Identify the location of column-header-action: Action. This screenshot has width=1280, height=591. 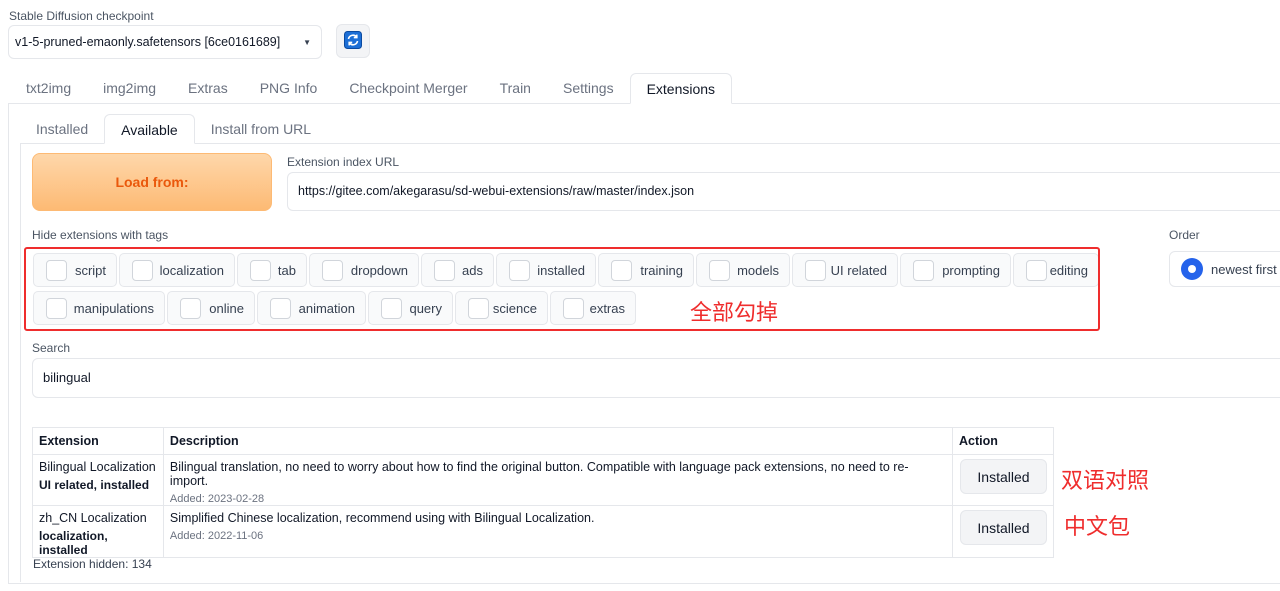
(1003, 441).